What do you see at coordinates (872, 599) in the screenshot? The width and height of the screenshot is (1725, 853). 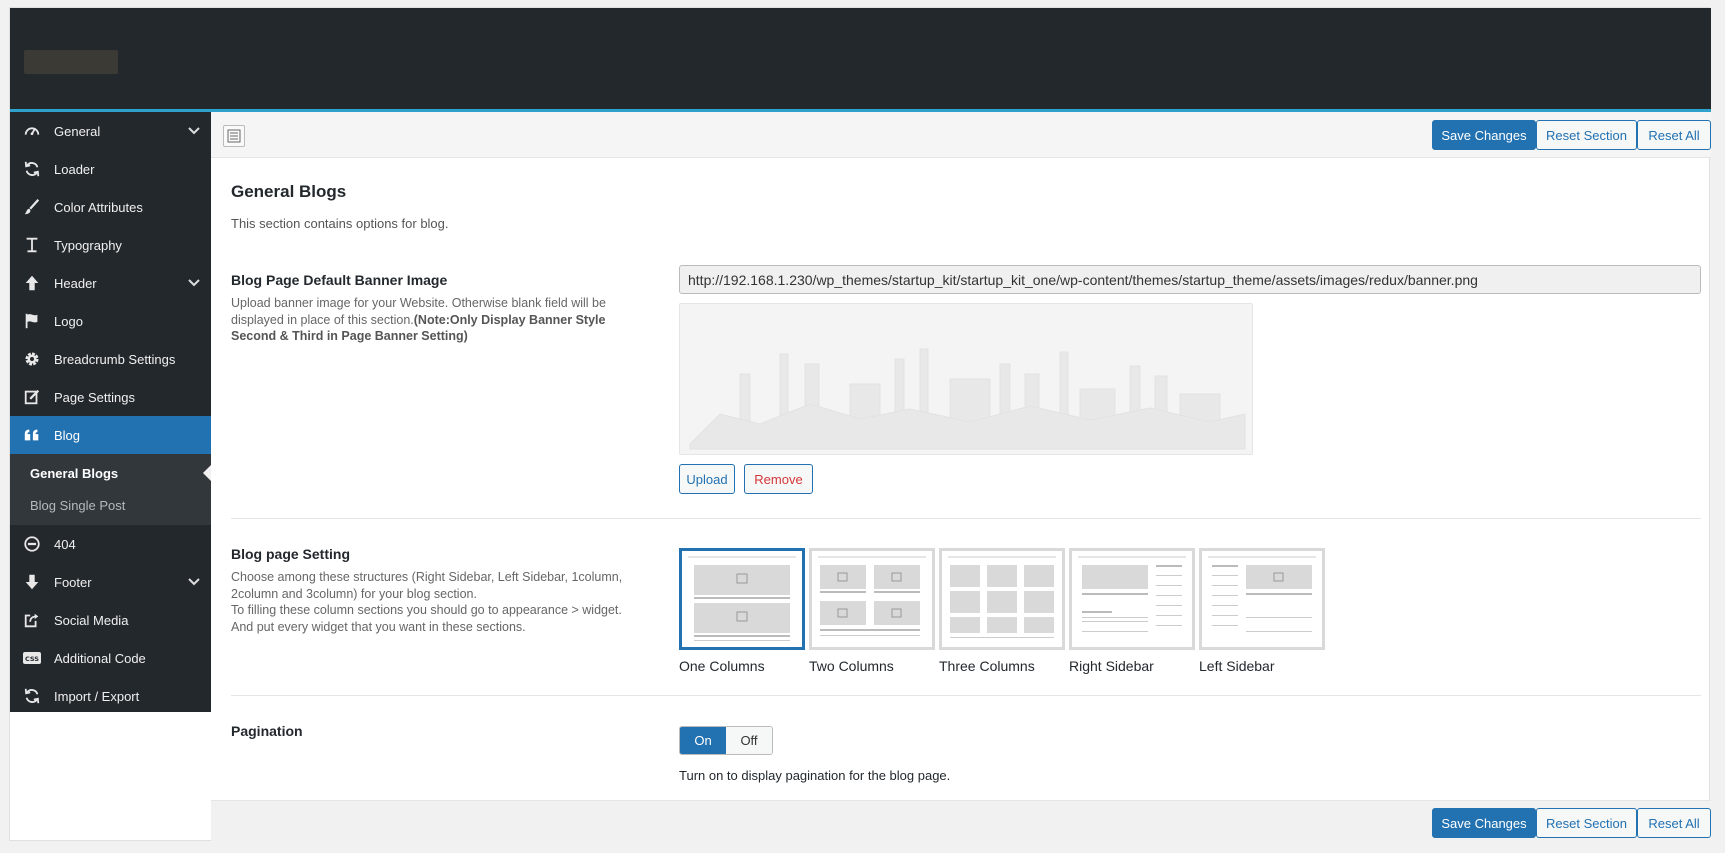 I see `layout-option-two-columns` at bounding box center [872, 599].